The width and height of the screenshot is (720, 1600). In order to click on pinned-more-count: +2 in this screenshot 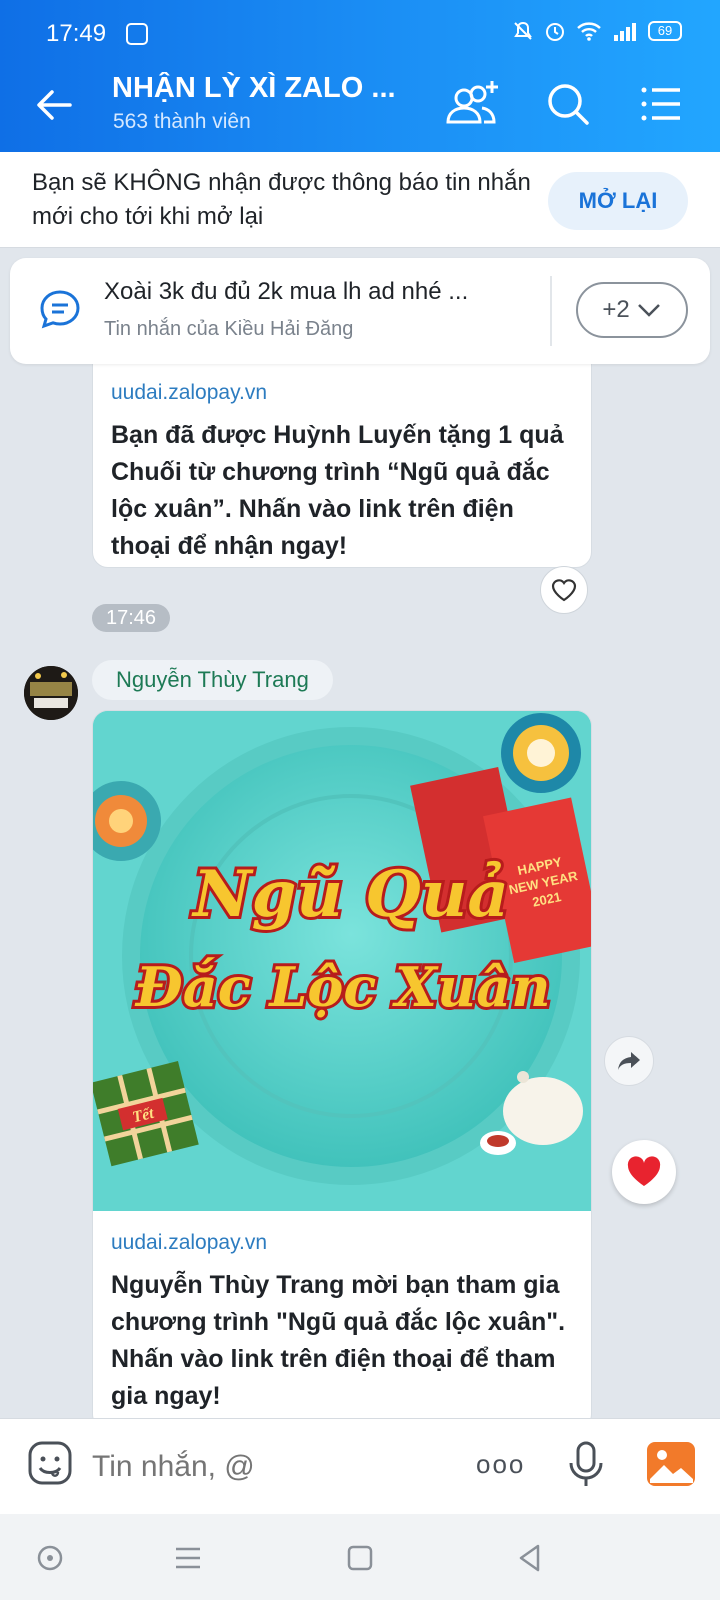, I will do `click(616, 309)`.